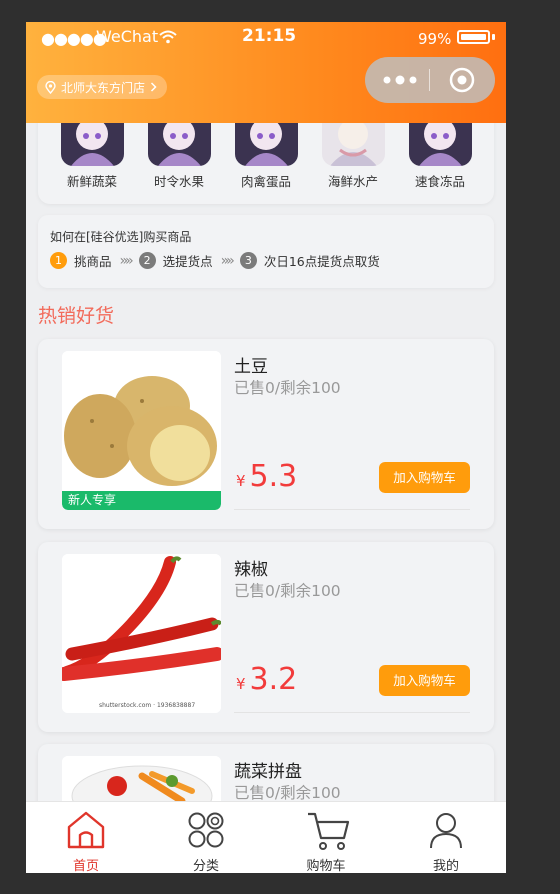 This screenshot has height=894, width=560. I want to click on category-label: 新鲜蔬菜, so click(91, 181).